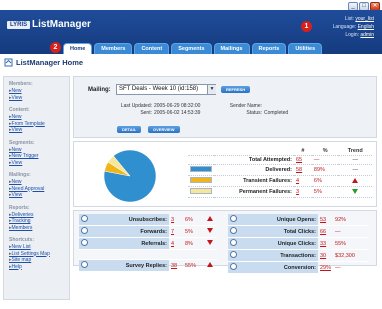 The image size is (382, 309). What do you see at coordinates (133, 110) in the screenshot?
I see `meta-labels-left: Last Updated: Sent:` at bounding box center [133, 110].